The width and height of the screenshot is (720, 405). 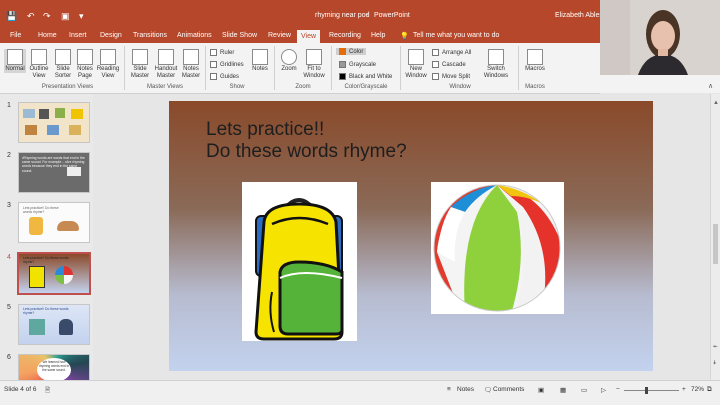 What do you see at coordinates (309, 36) in the screenshot?
I see `tab-view: View` at bounding box center [309, 36].